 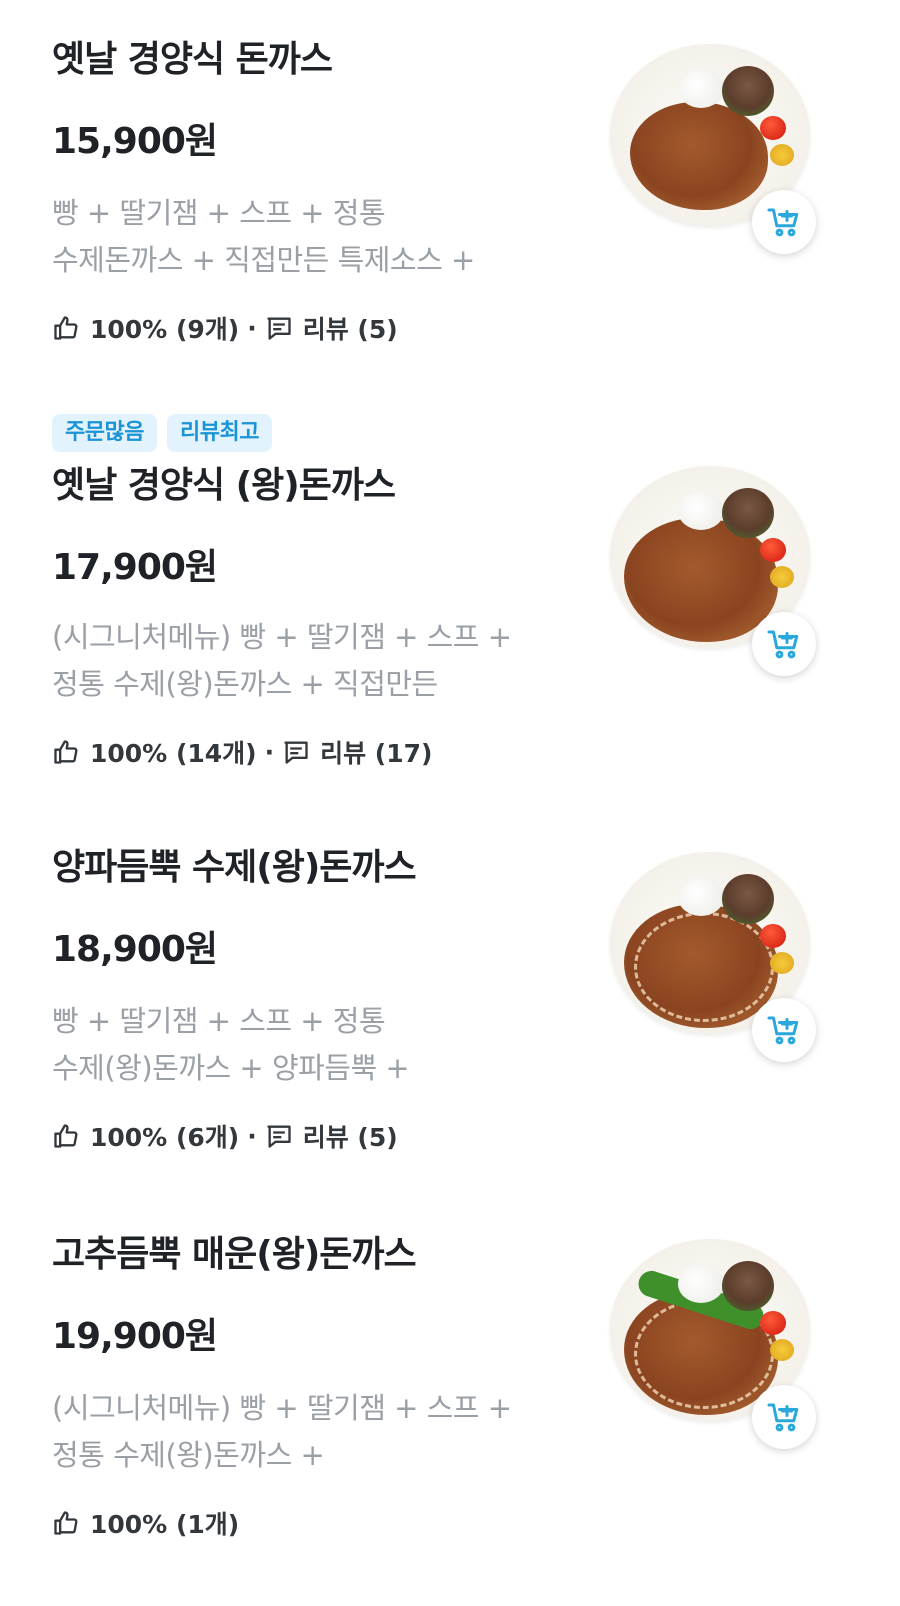 What do you see at coordinates (188, 1455) in the screenshot?
I see `menu-description-line: 정통 수제(왕)돈까스 +` at bounding box center [188, 1455].